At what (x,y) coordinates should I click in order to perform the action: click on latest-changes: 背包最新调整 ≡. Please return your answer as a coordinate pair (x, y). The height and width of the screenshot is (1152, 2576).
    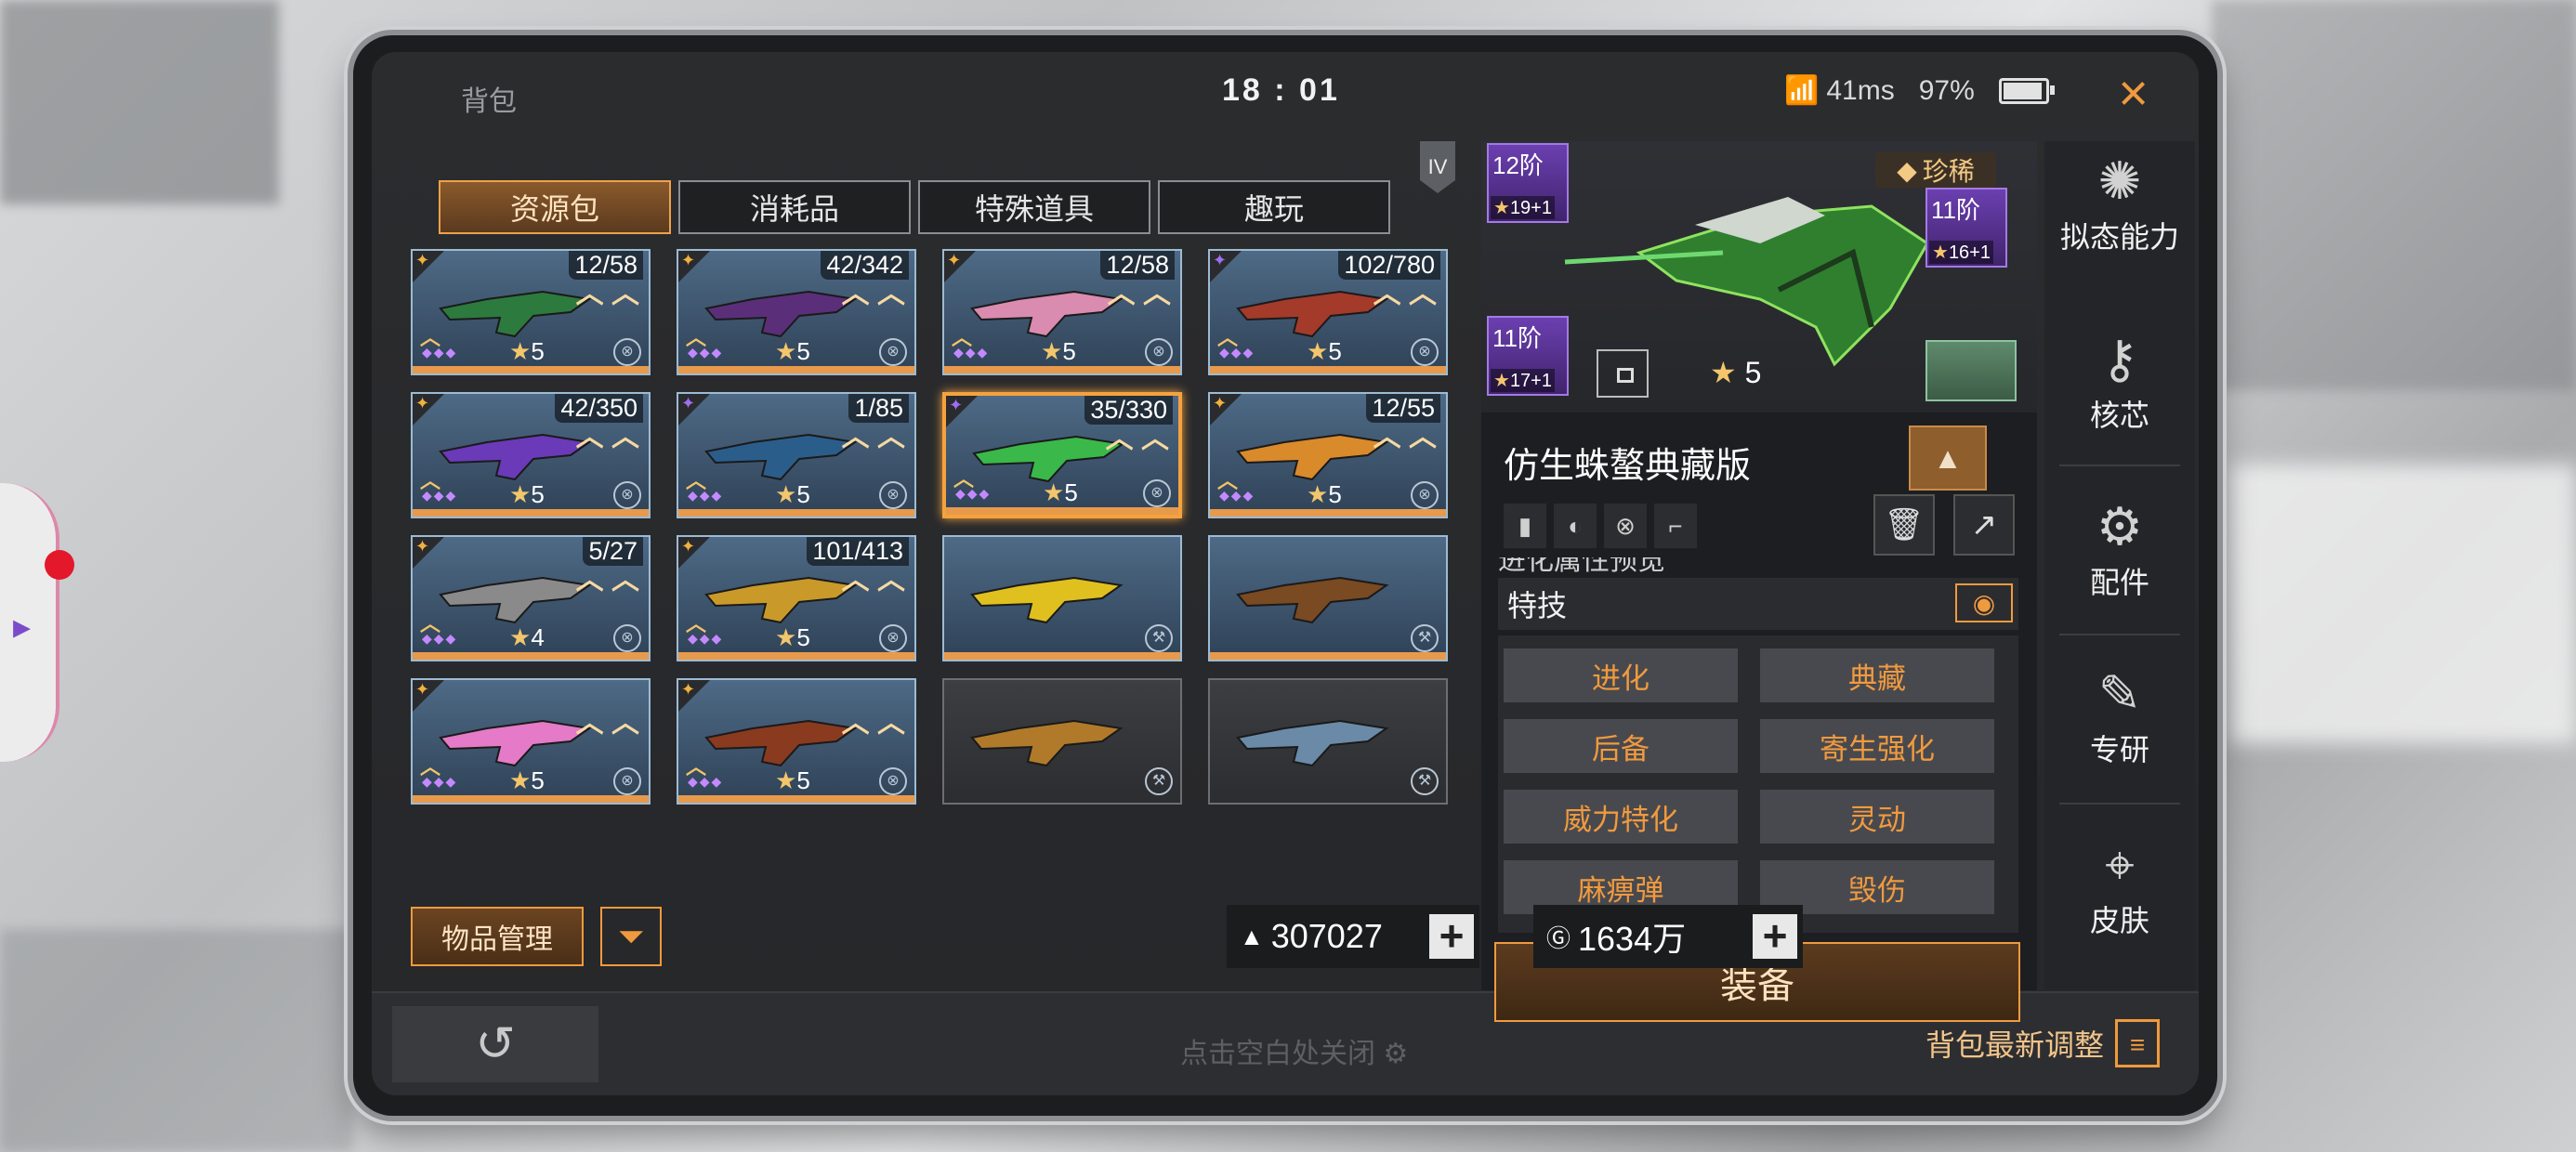
    Looking at the image, I should click on (2042, 1043).